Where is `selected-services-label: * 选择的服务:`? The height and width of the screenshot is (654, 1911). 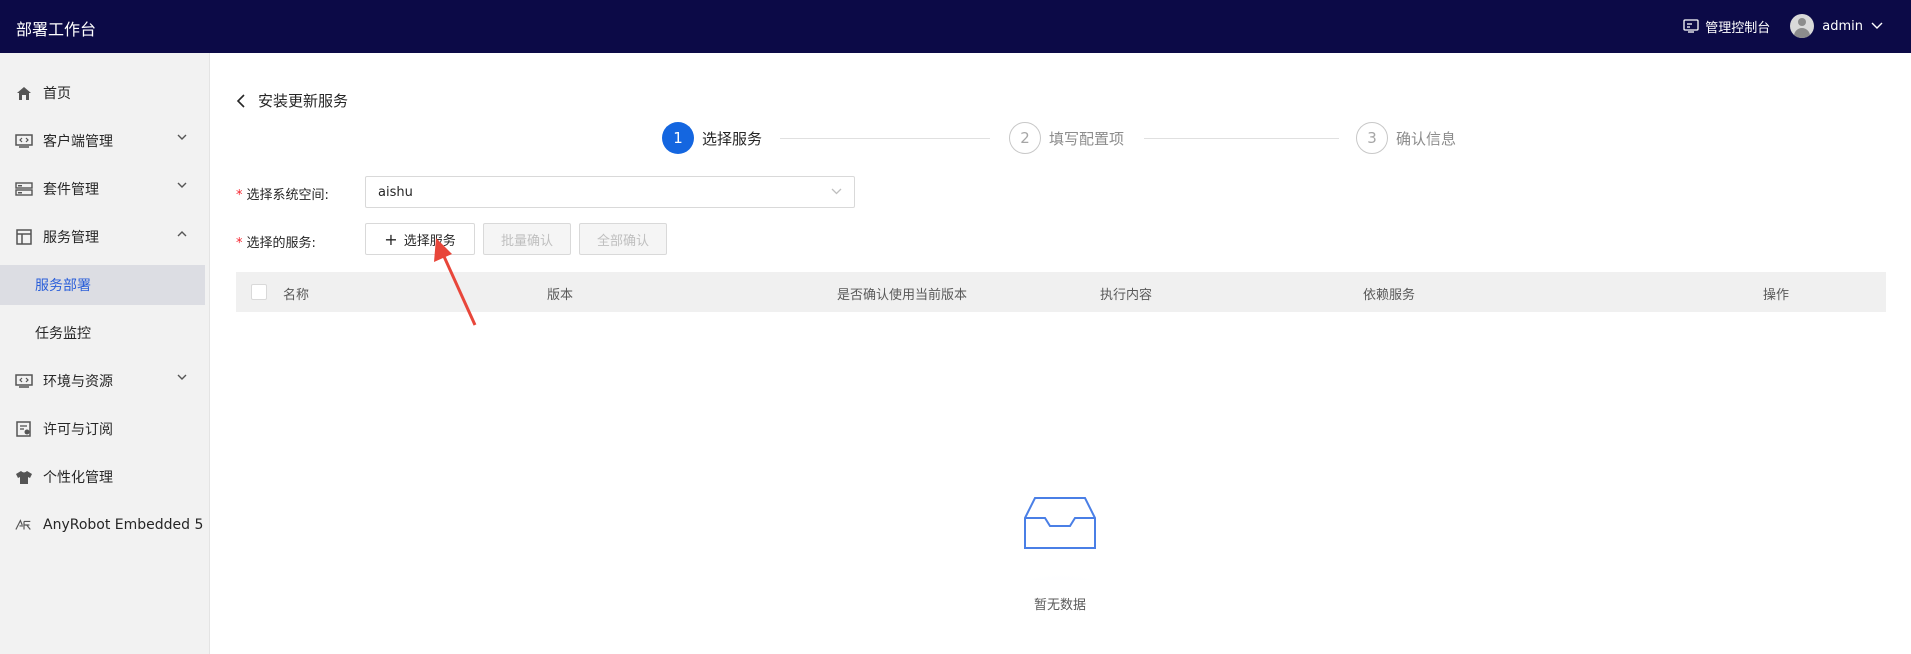
selected-services-label: * 选择的服务: is located at coordinates (276, 241).